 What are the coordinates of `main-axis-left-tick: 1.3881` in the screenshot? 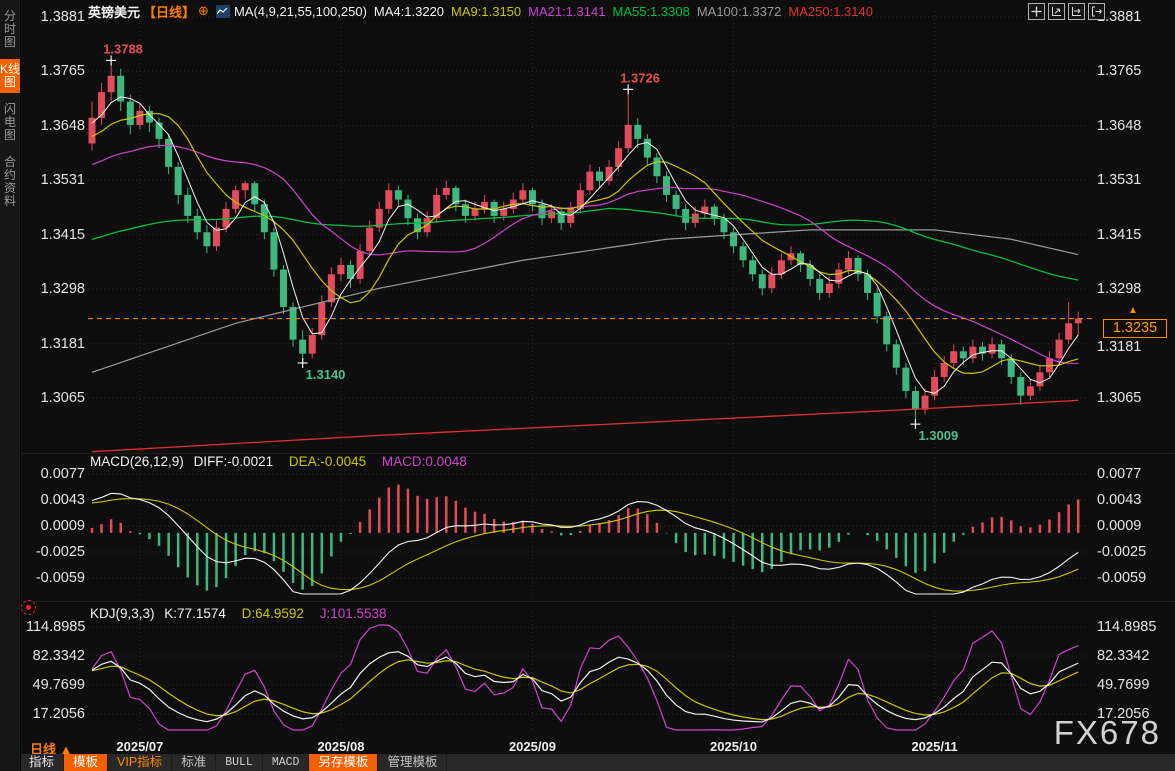 It's located at (62, 17).